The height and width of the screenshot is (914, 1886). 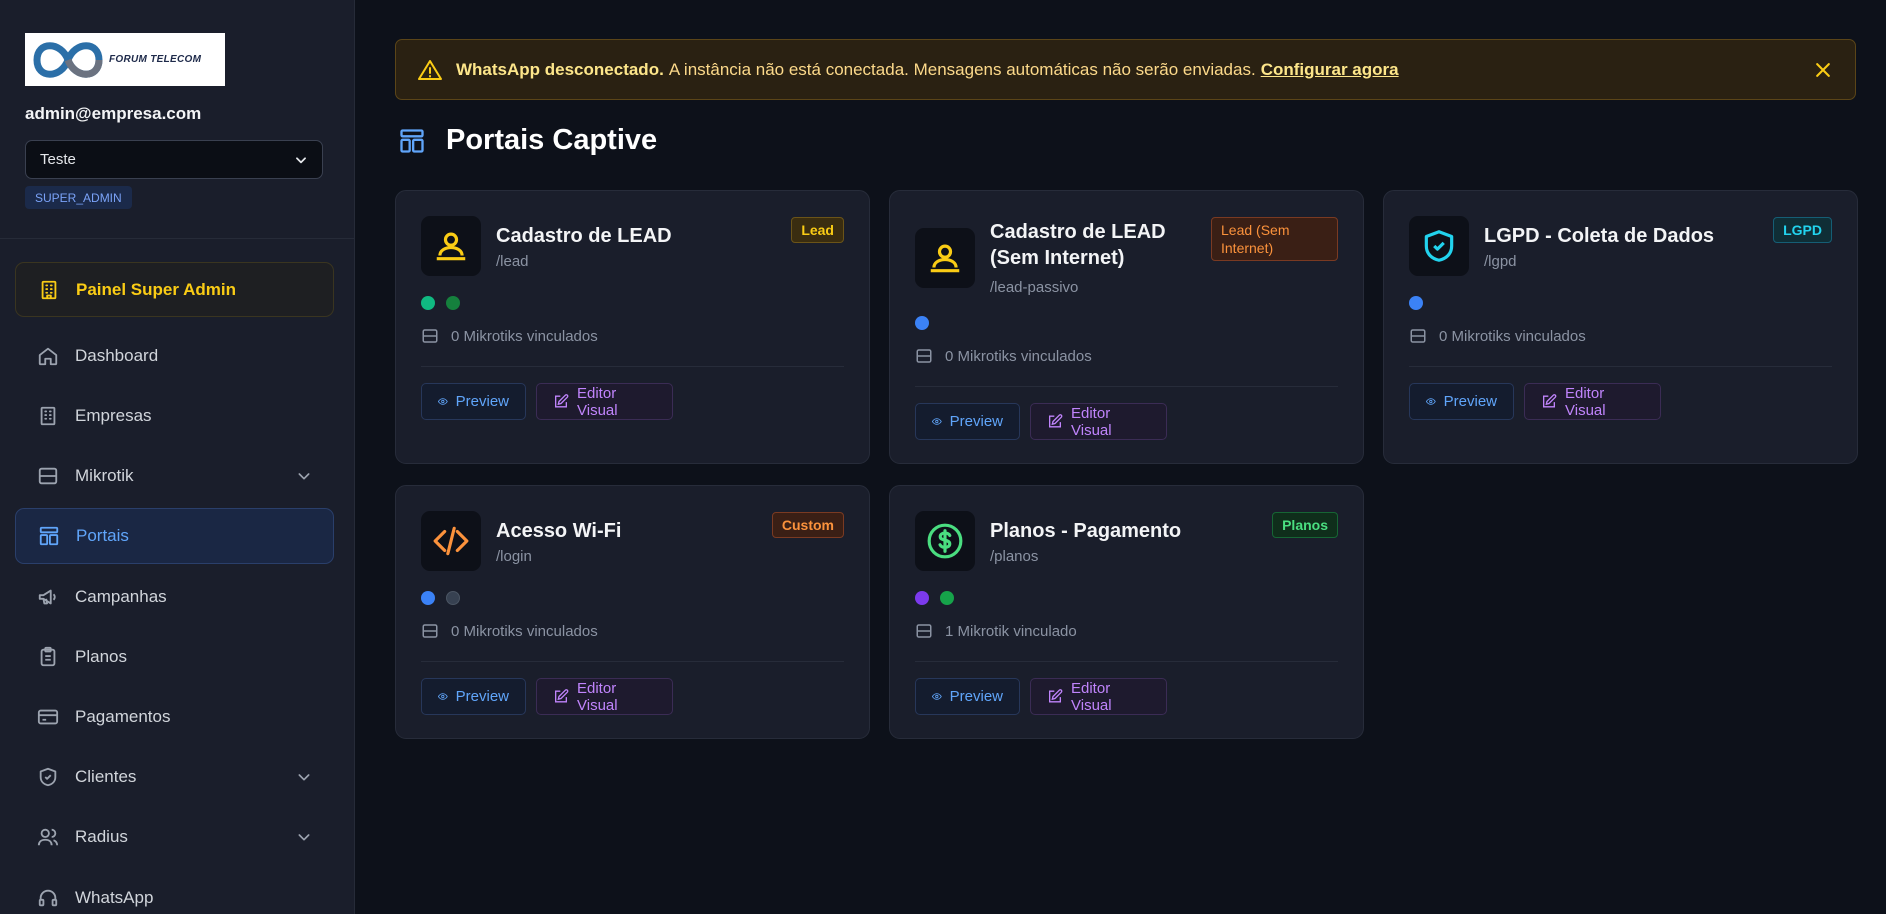 I want to click on sidebar-item-label: Planos, so click(x=101, y=656).